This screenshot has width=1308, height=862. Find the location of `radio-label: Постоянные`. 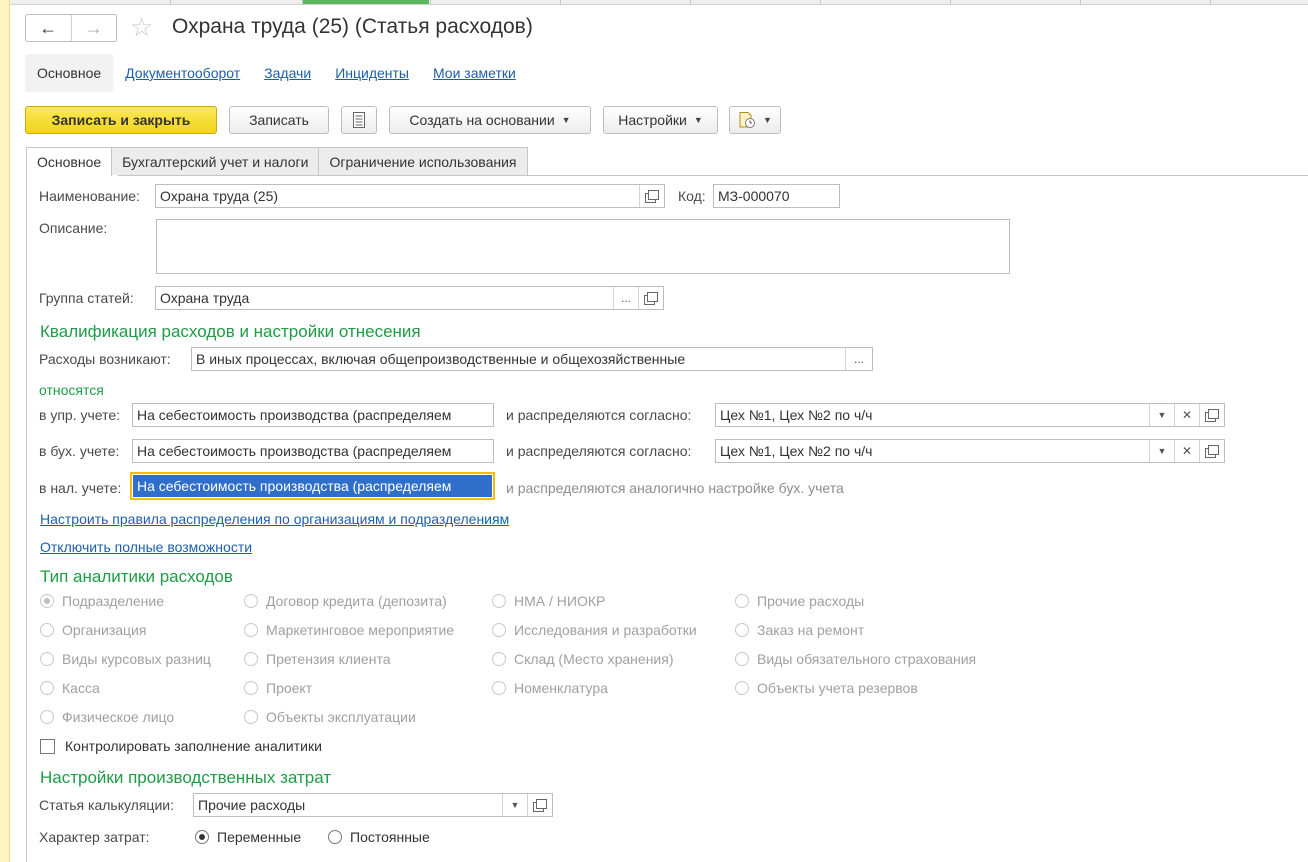

radio-label: Постоянные is located at coordinates (390, 837).